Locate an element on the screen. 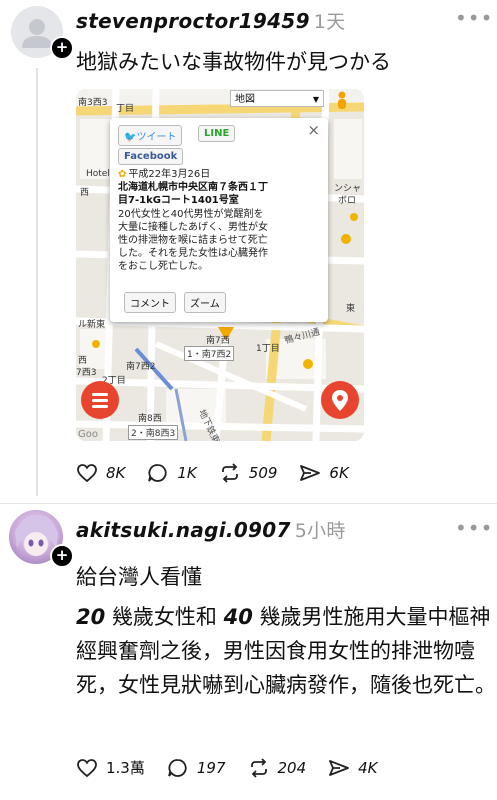 Image resolution: width=497 pixels, height=800 pixels. body-segment: 幾歲女性和 is located at coordinates (164, 617).